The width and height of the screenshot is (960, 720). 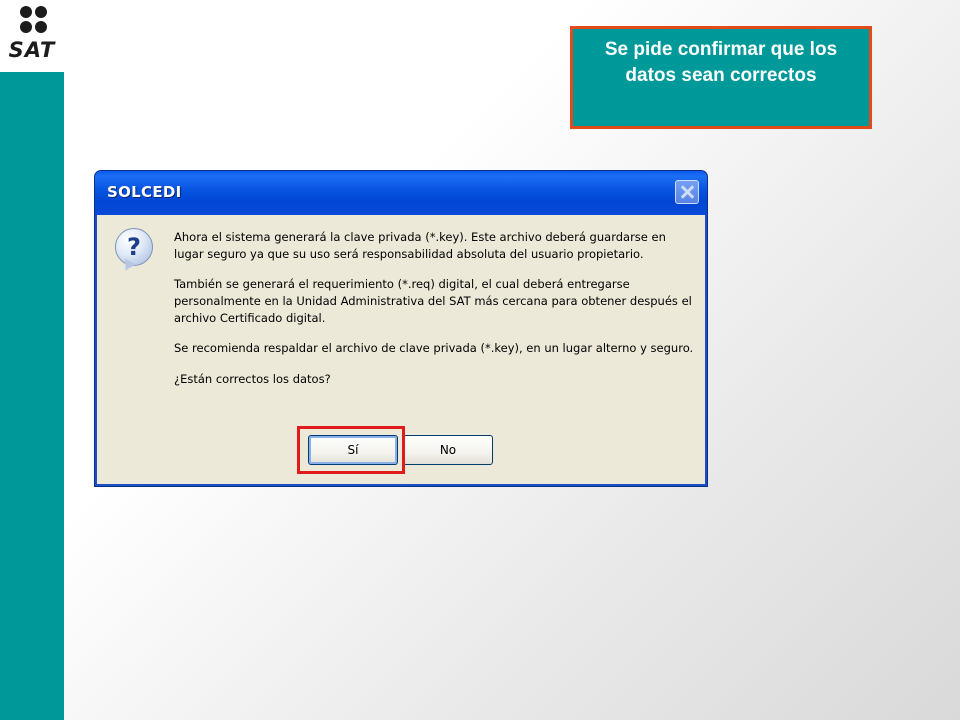 What do you see at coordinates (32, 396) in the screenshot?
I see `teal-sidebar` at bounding box center [32, 396].